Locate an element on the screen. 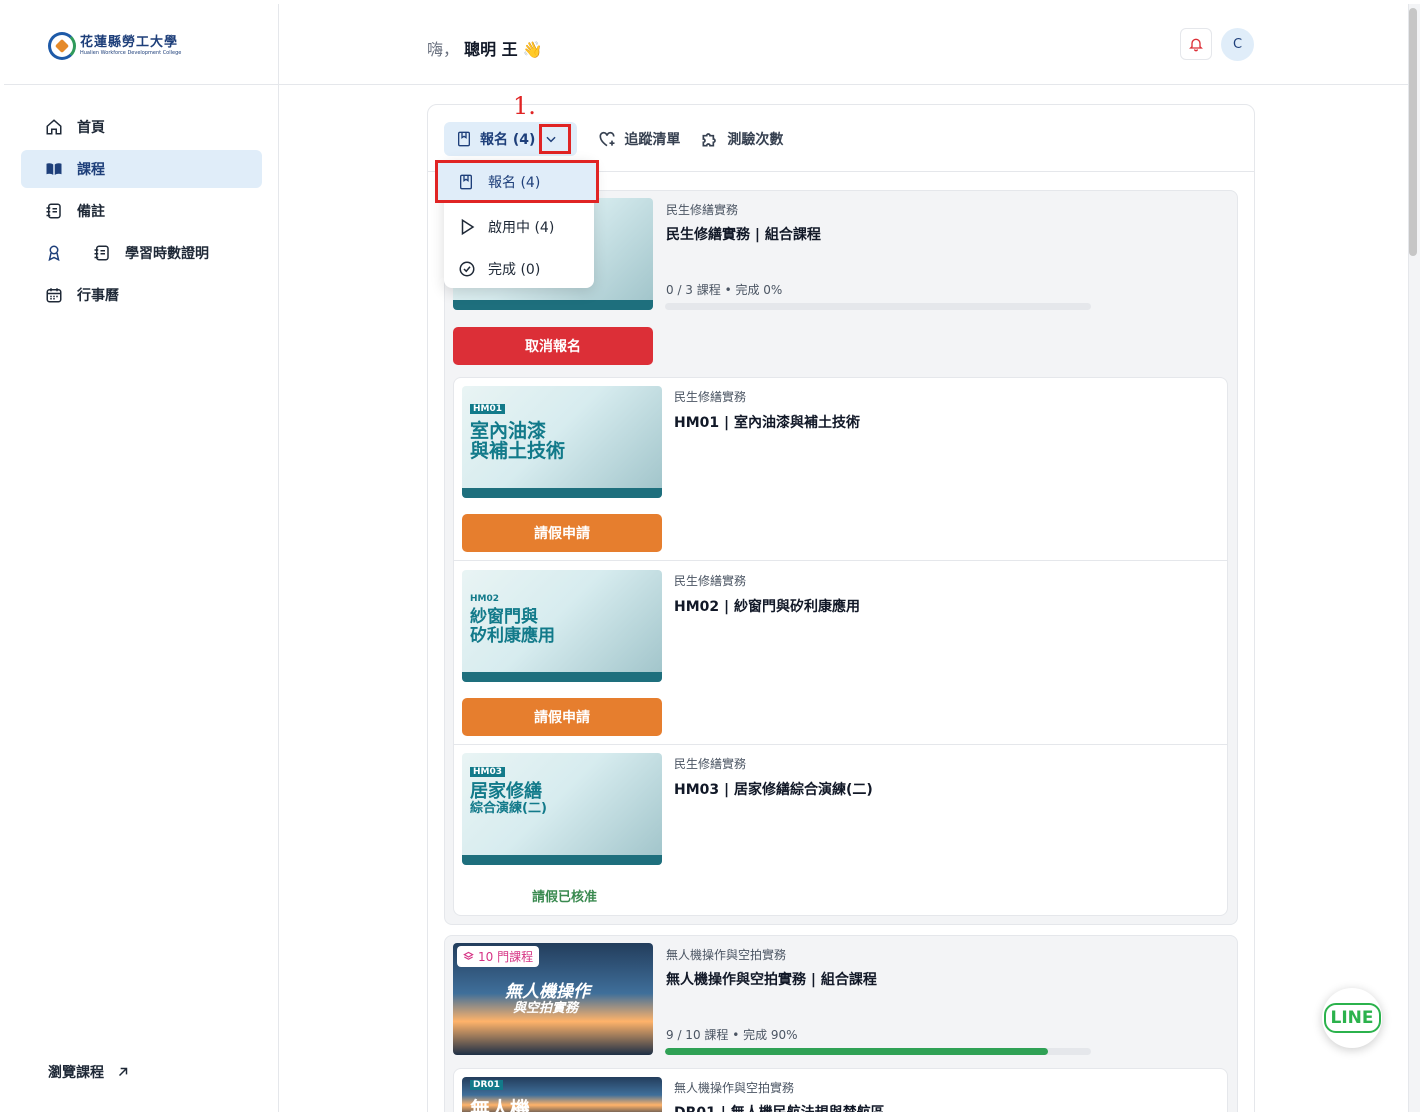 The width and height of the screenshot is (1420, 1112). browse-courses-link: 瀏覽課程 is located at coordinates (89, 1072).